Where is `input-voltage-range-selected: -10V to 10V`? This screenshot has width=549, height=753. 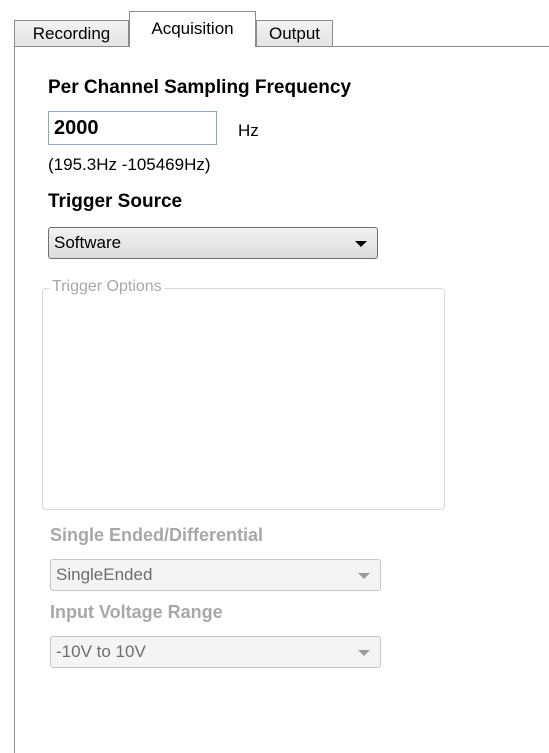 input-voltage-range-selected: -10V to 10V is located at coordinates (101, 651).